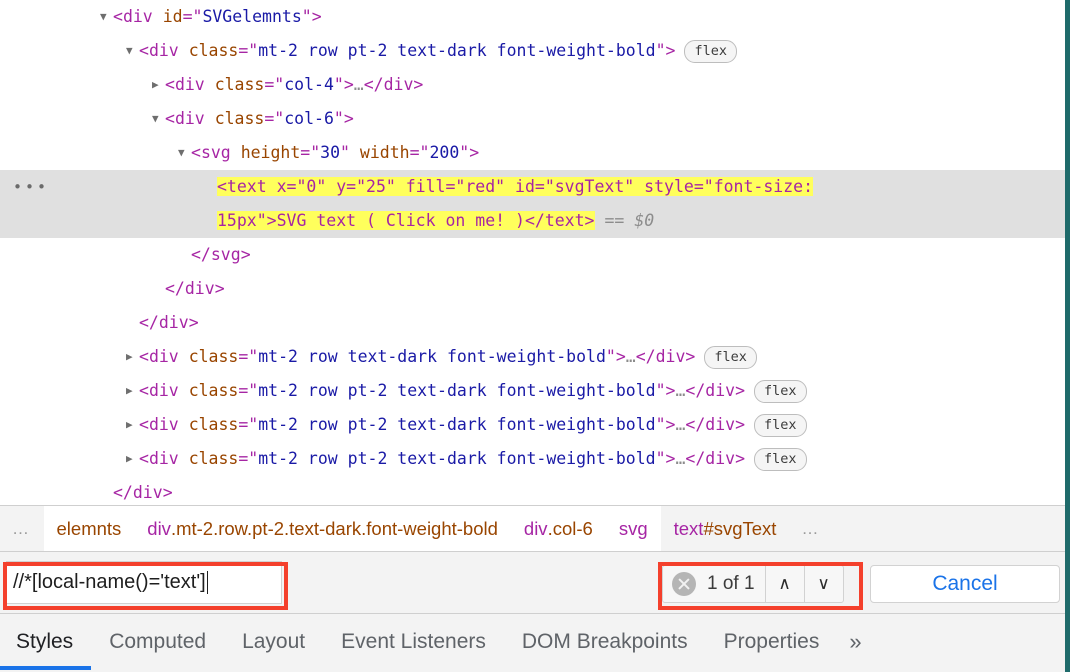  Describe the element at coordinates (406, 220) in the screenshot. I see `search-match-highlight: 15px">SVG text ( Click on me! )</text>` at that location.